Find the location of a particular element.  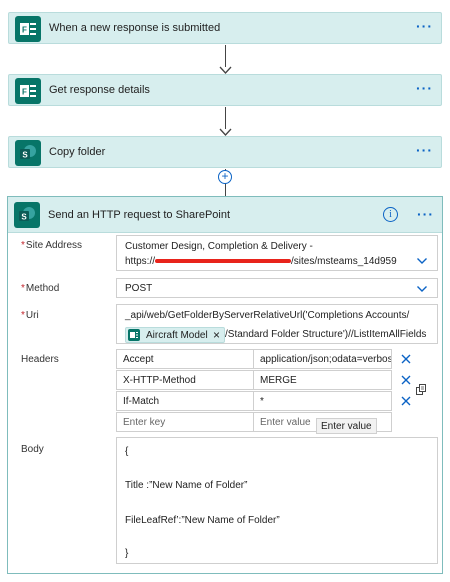

trigger-step-card: F When a new response is submitted ··· is located at coordinates (225, 28).